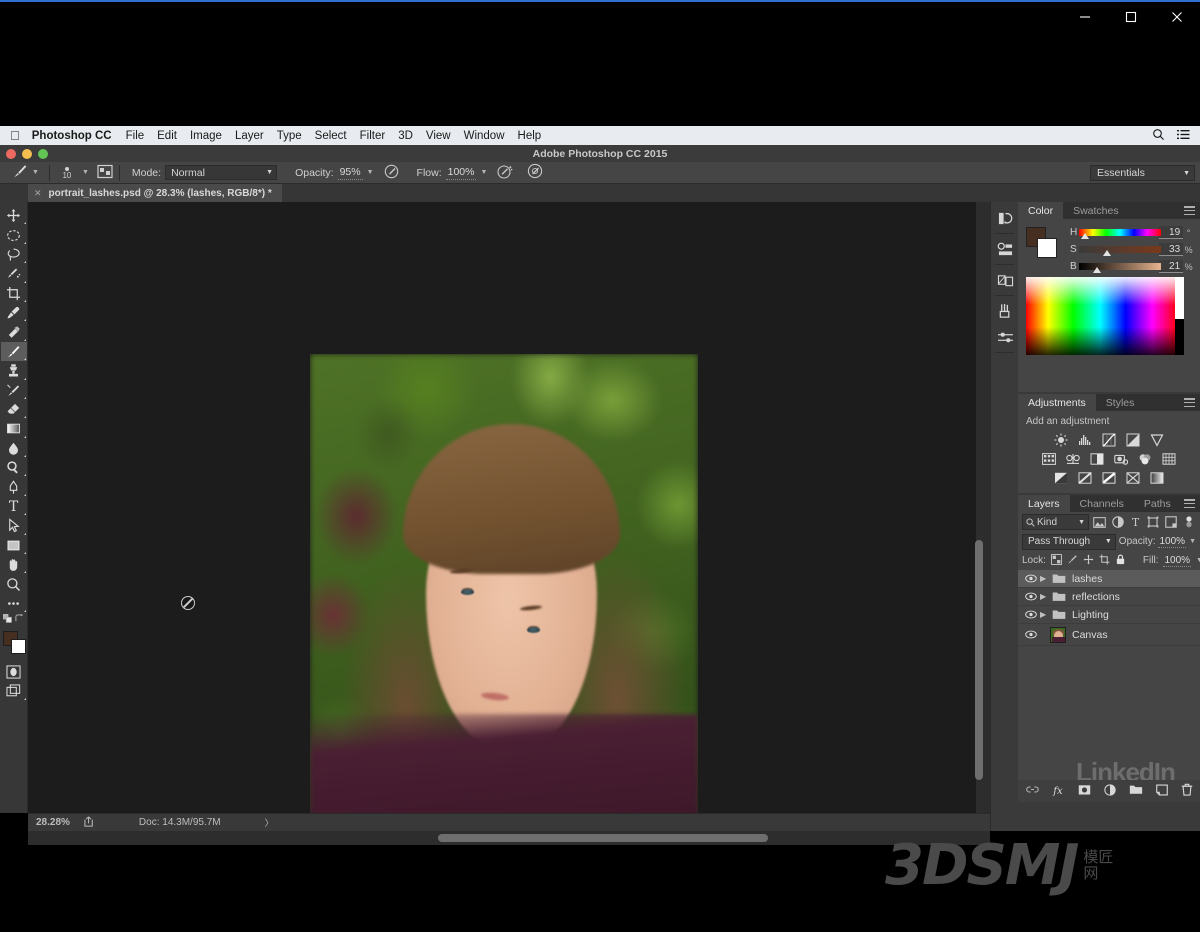 The height and width of the screenshot is (932, 1200). I want to click on hue-saturation-icon, so click(1049, 458).